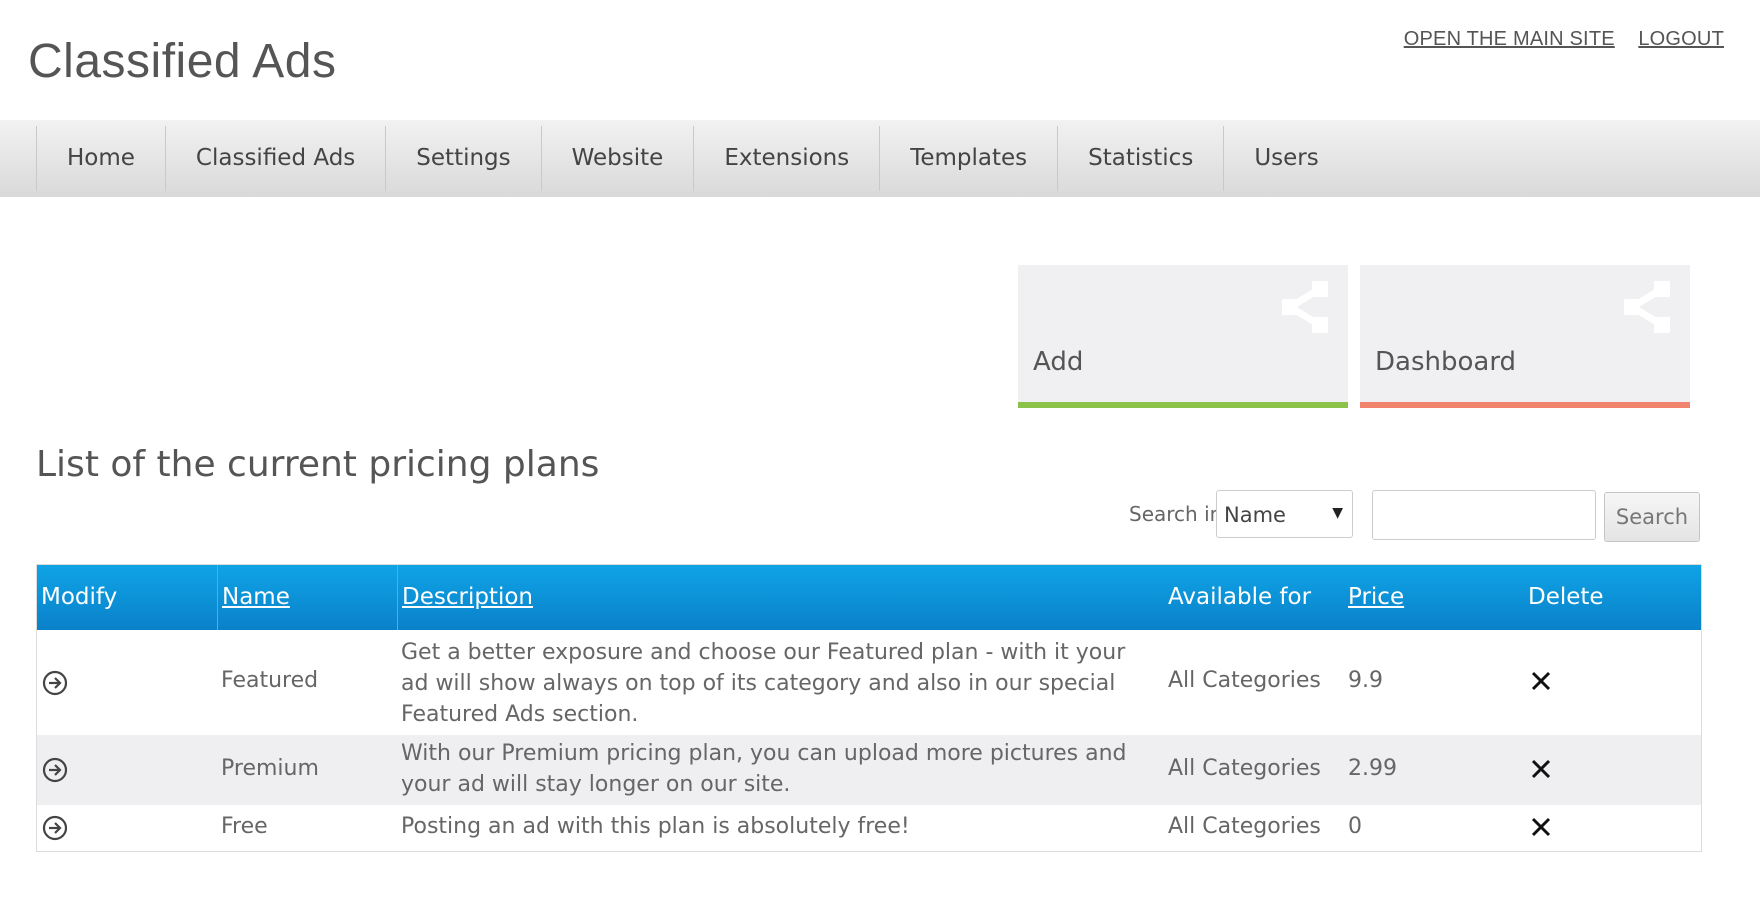 Image resolution: width=1760 pixels, height=906 pixels. I want to click on search-field-select: Name ▼, so click(1284, 514).